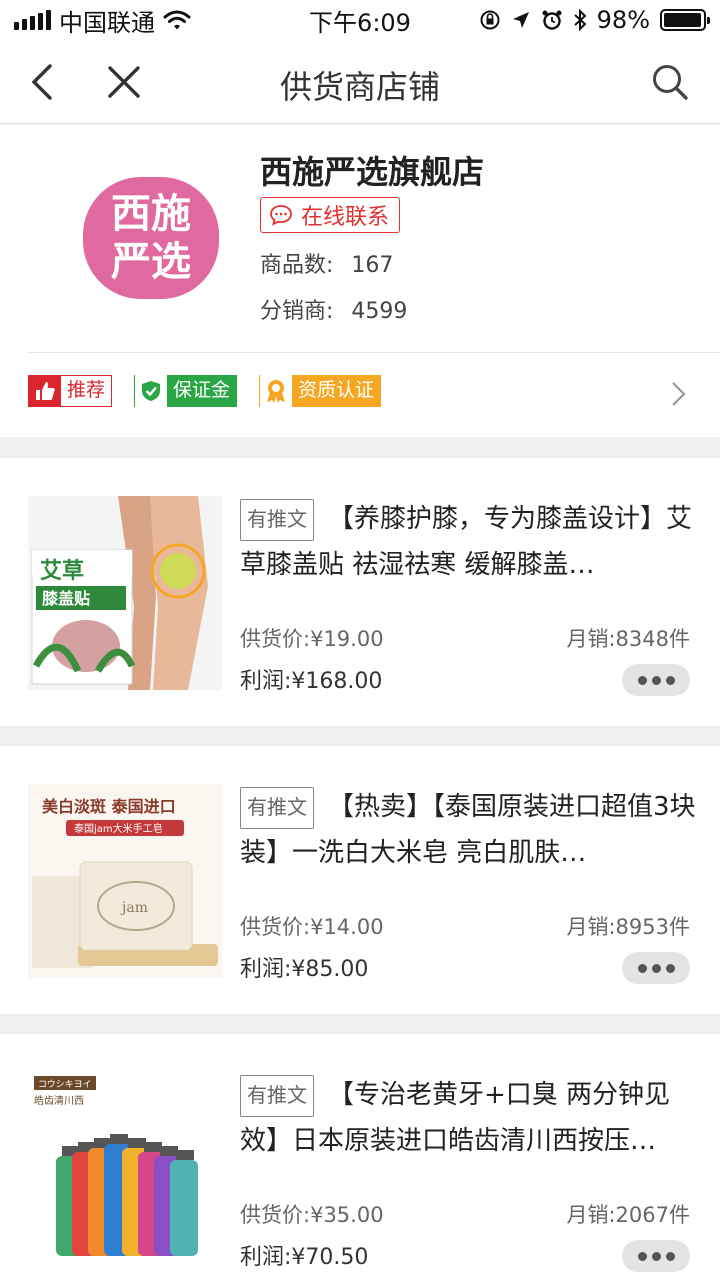 The height and width of the screenshot is (1280, 720). I want to click on toothpaste-brand-jp: コウシキヨイ, so click(65, 1084).